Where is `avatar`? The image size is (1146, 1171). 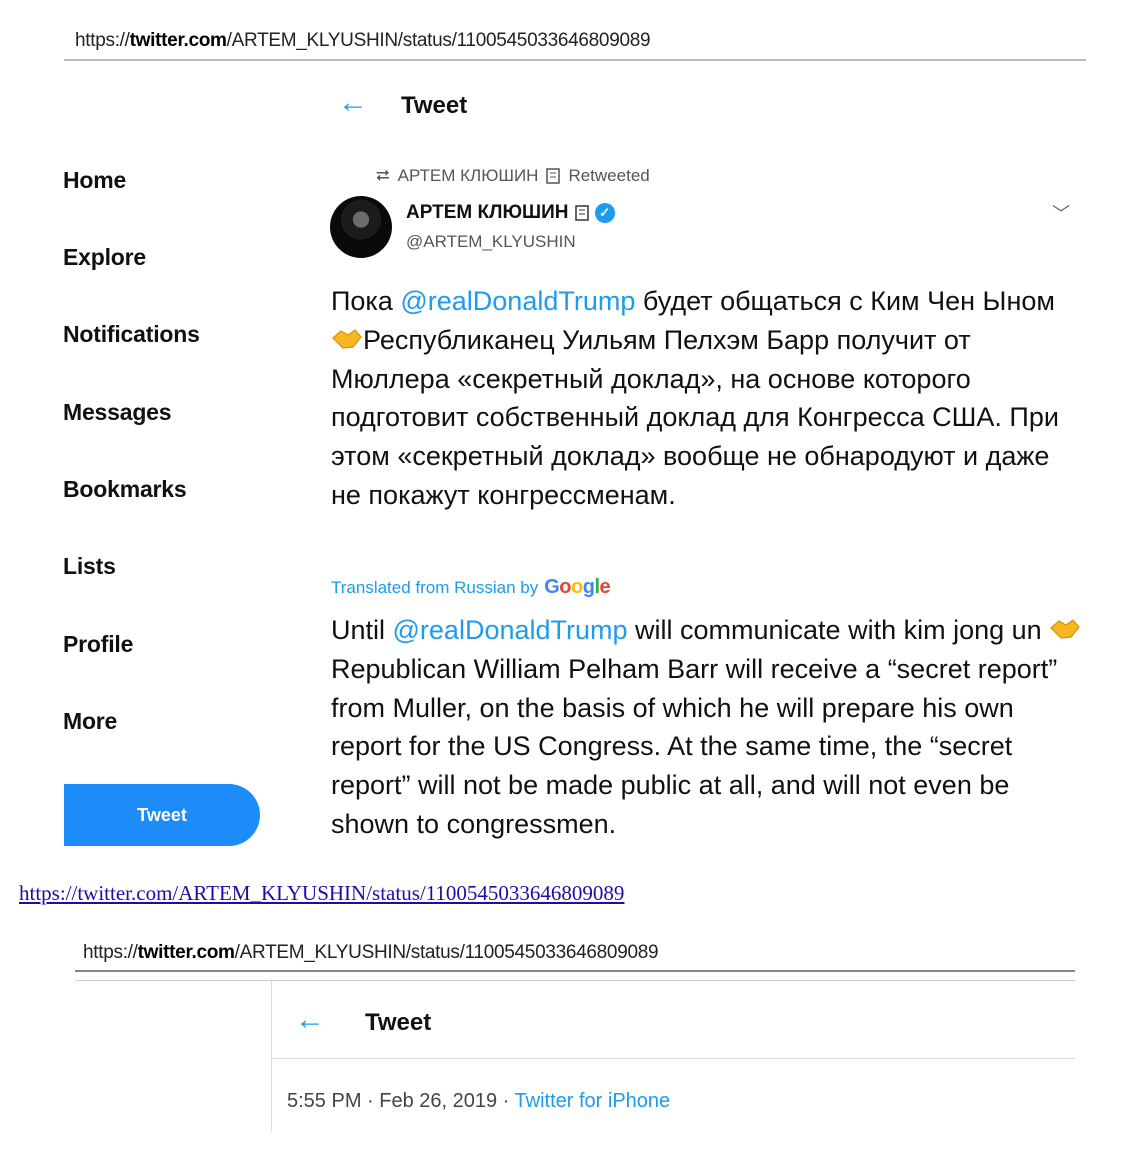 avatar is located at coordinates (361, 227).